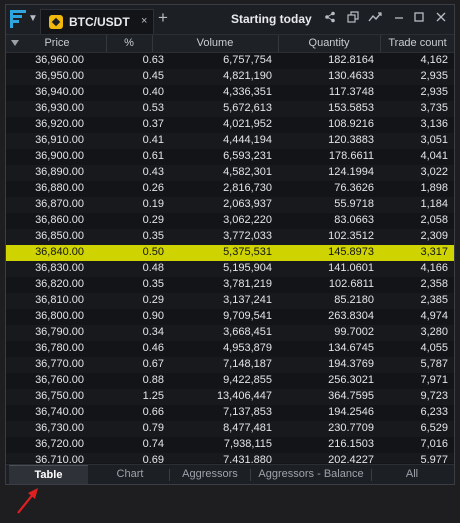  What do you see at coordinates (230, 20) in the screenshot?
I see `title-bar: ▼ BTC/USDT × + Starting today` at bounding box center [230, 20].